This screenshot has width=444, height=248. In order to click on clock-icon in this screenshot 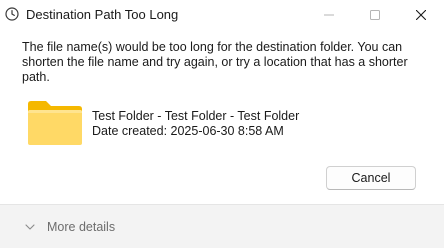, I will do `click(12, 14)`.